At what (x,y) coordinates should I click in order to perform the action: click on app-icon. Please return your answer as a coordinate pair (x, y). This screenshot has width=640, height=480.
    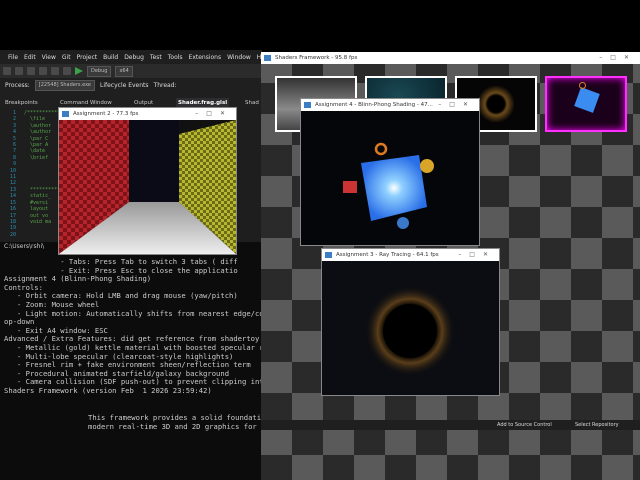
    Looking at the image, I should click on (267, 58).